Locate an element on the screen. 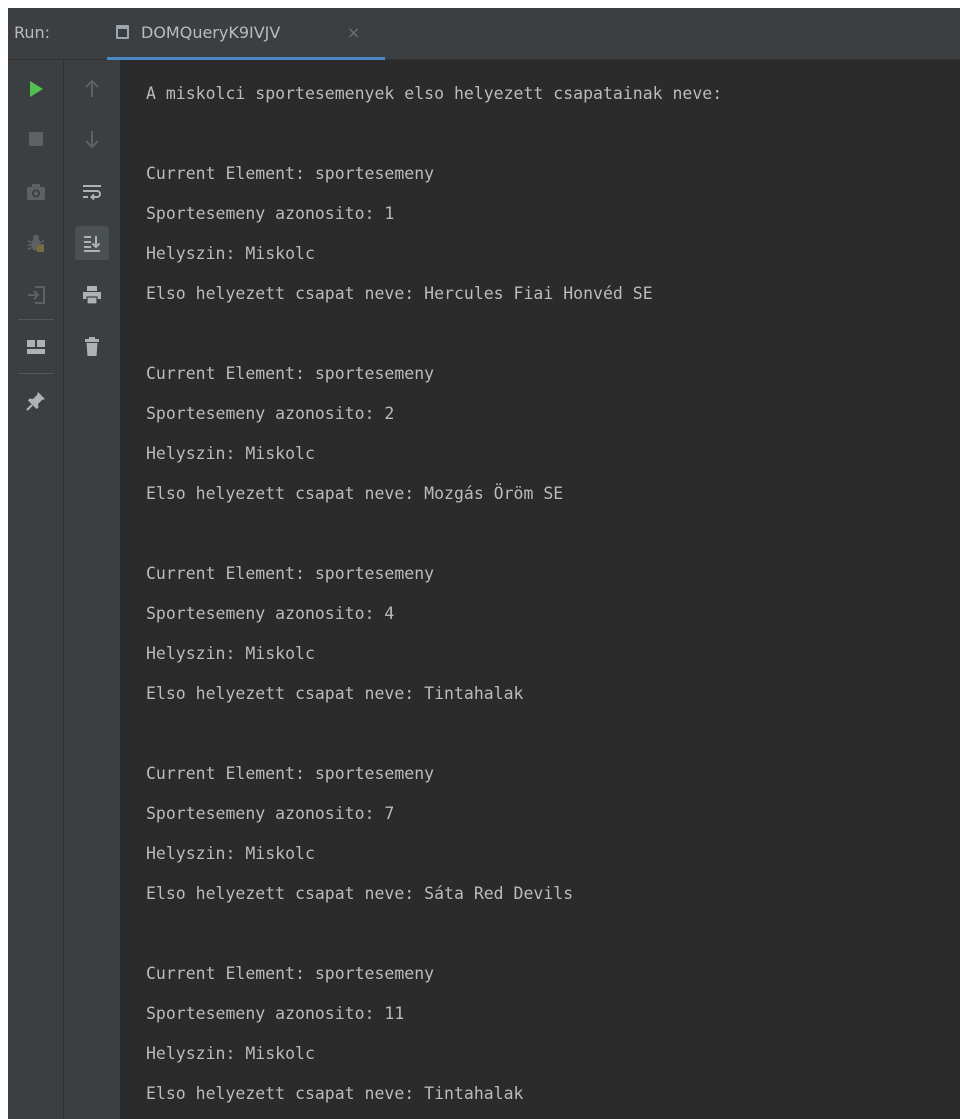  stop-button is located at coordinates (36, 139).